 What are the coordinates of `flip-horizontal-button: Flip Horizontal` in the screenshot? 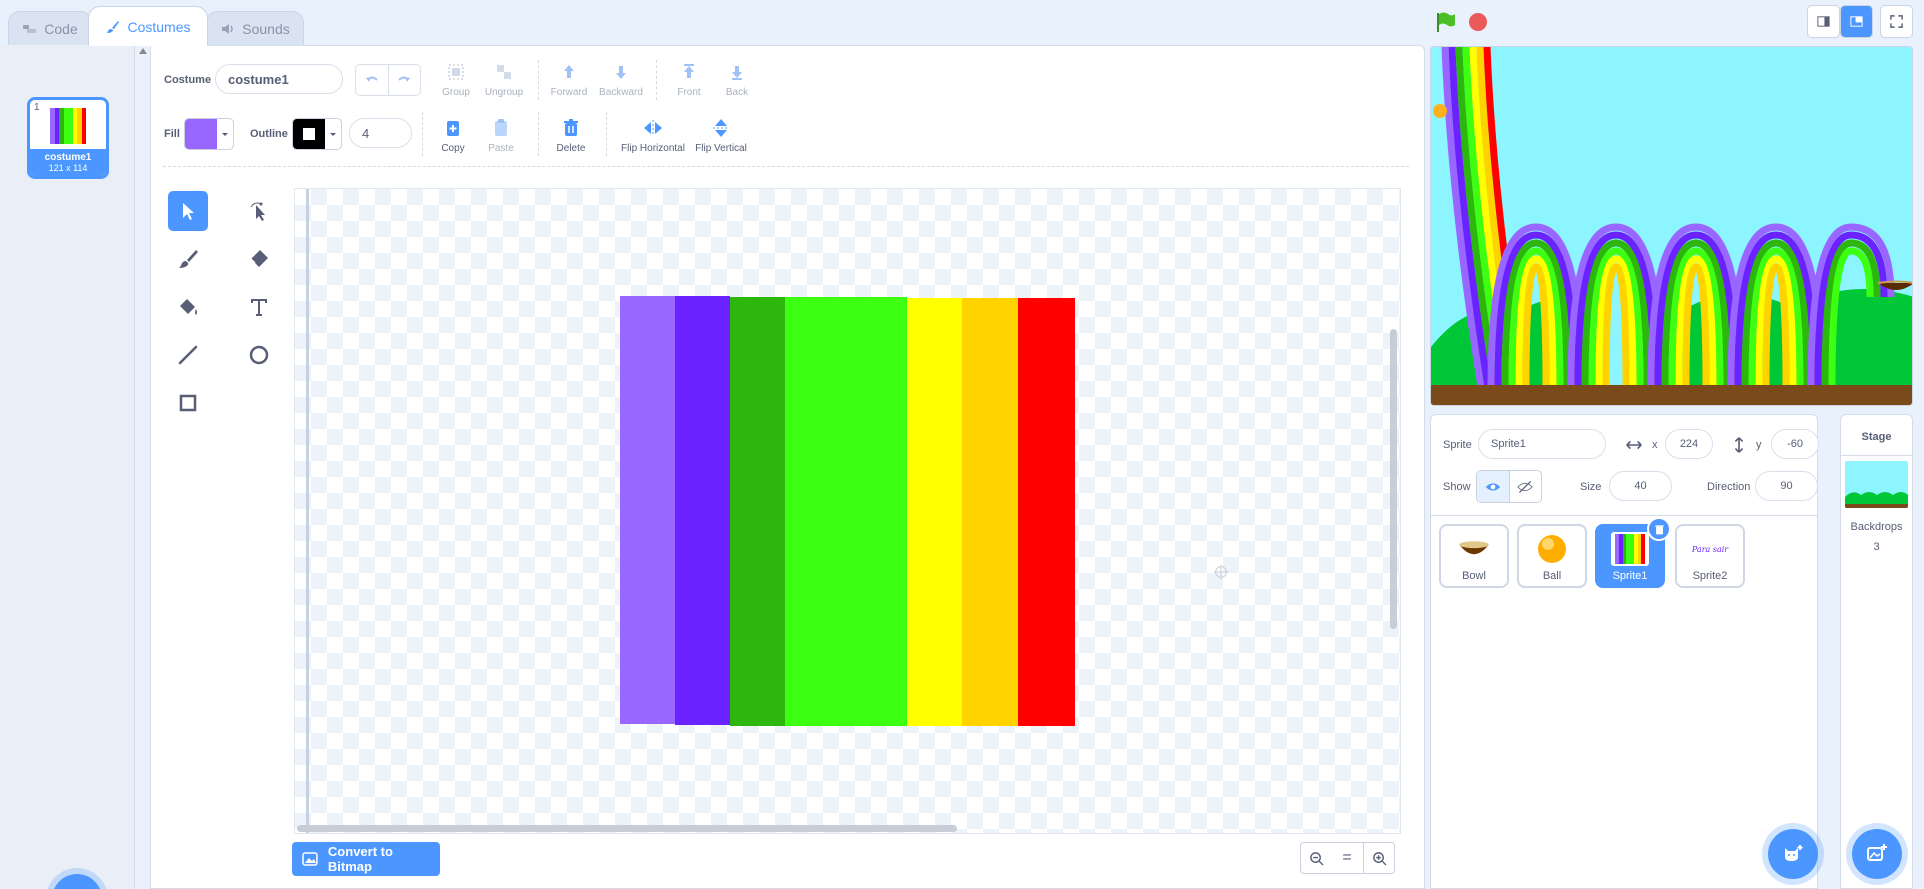 It's located at (653, 136).